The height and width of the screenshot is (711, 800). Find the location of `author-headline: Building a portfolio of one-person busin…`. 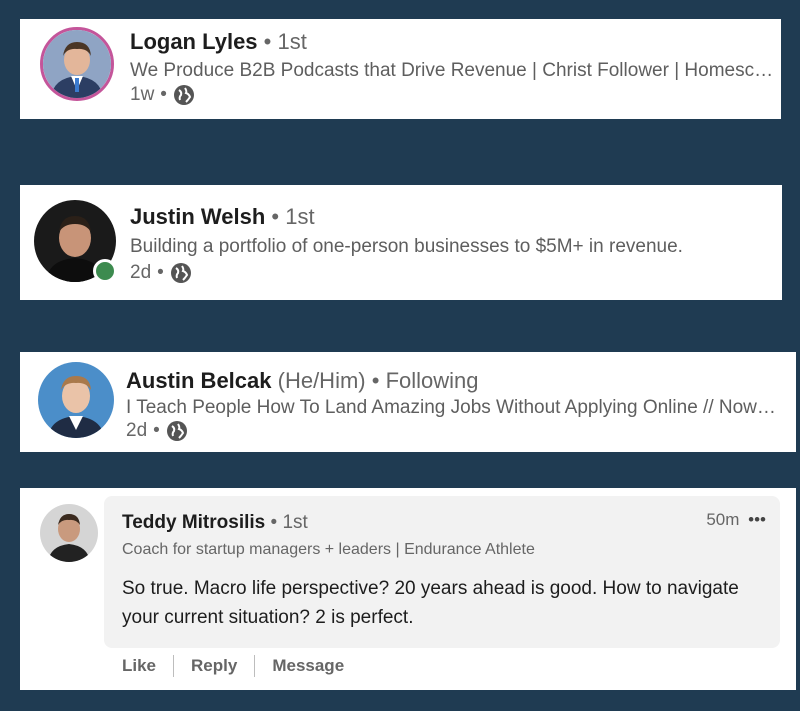

author-headline: Building a portfolio of one-person busin… is located at coordinates (406, 246).